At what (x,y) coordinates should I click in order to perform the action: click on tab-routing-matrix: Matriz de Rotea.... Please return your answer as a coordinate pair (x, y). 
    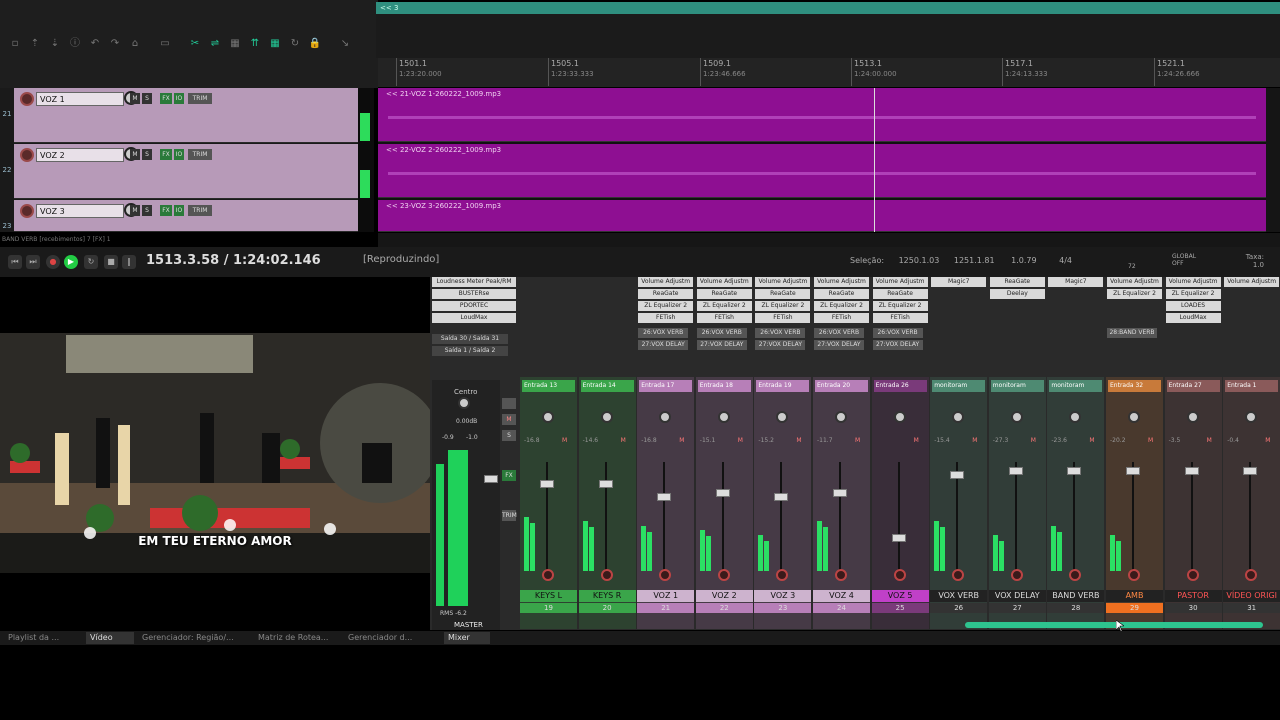
    Looking at the image, I should click on (296, 638).